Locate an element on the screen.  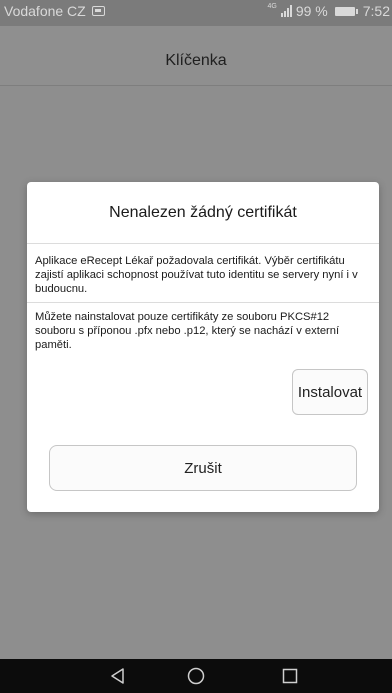
carrier-group: Vodafone CZ is located at coordinates (54, 11).